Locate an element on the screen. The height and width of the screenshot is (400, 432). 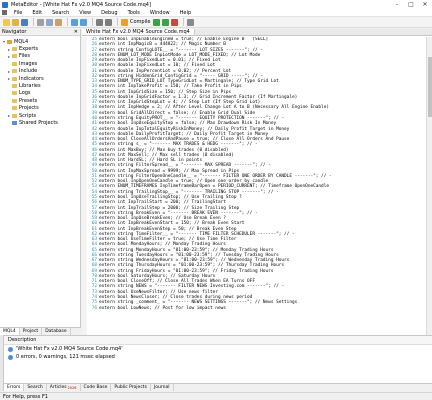
tree-item-libraries: Libraries is located at coordinates (40, 85).